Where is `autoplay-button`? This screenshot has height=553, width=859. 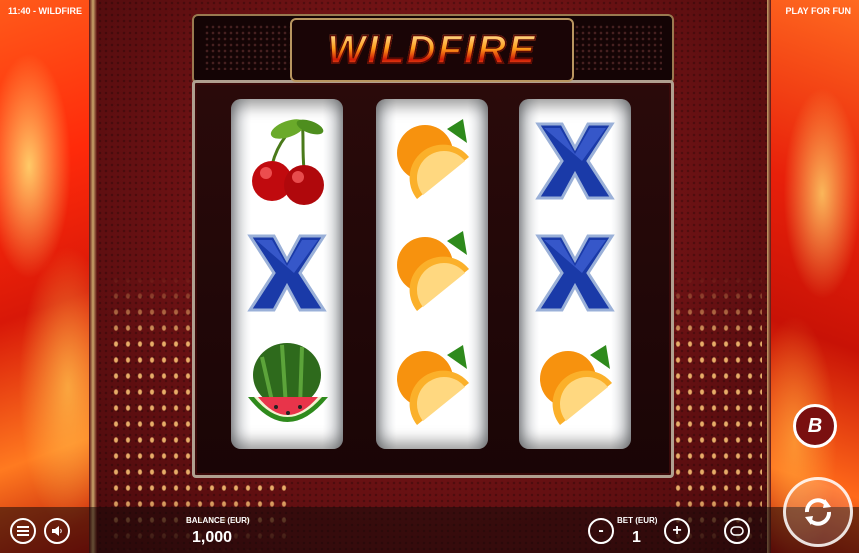 autoplay-button is located at coordinates (737, 531).